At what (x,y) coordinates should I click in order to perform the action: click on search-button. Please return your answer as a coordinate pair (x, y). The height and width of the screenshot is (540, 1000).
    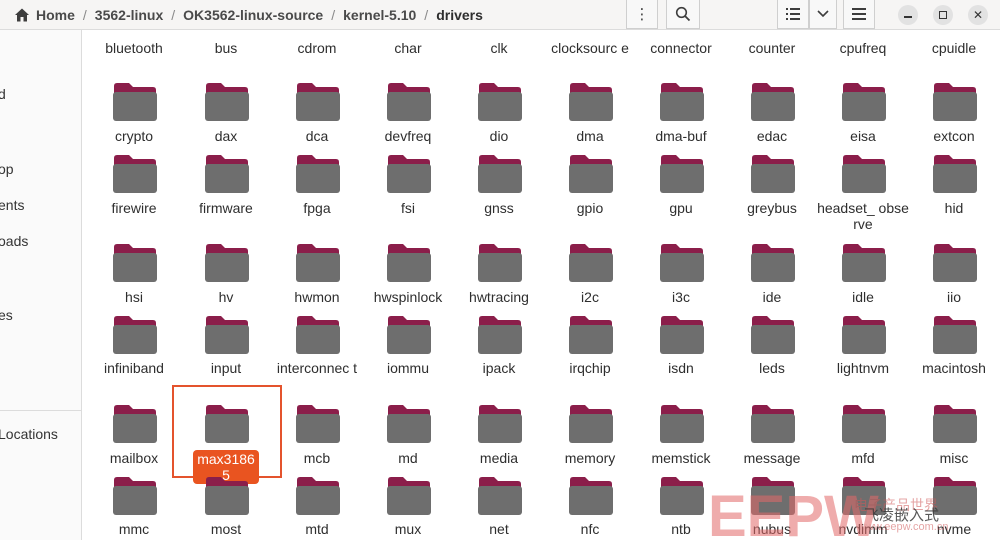
    Looking at the image, I should click on (683, 14).